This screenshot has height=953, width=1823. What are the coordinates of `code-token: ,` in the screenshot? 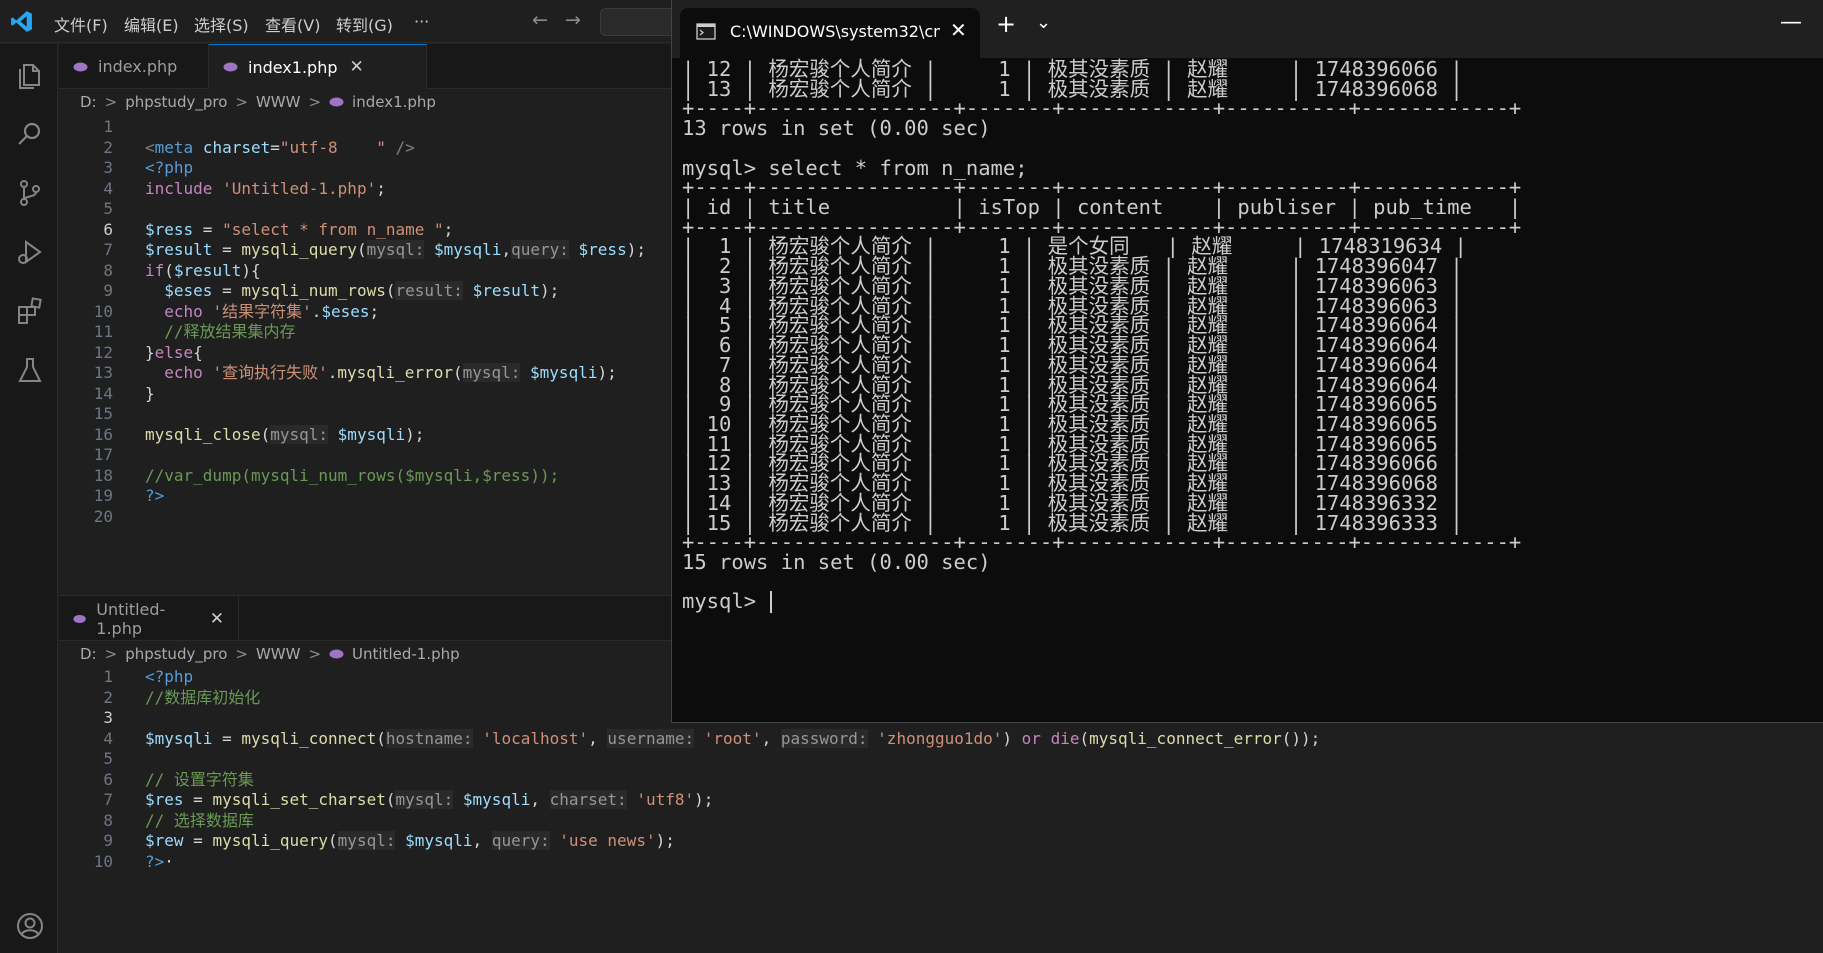 It's located at (506, 249).